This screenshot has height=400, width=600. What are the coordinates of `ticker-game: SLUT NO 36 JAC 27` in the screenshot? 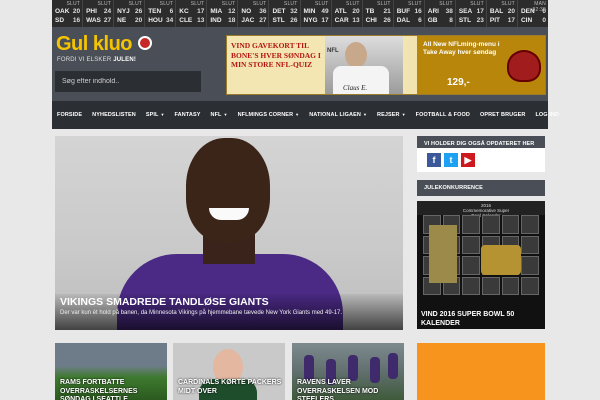 It's located at (254, 13).